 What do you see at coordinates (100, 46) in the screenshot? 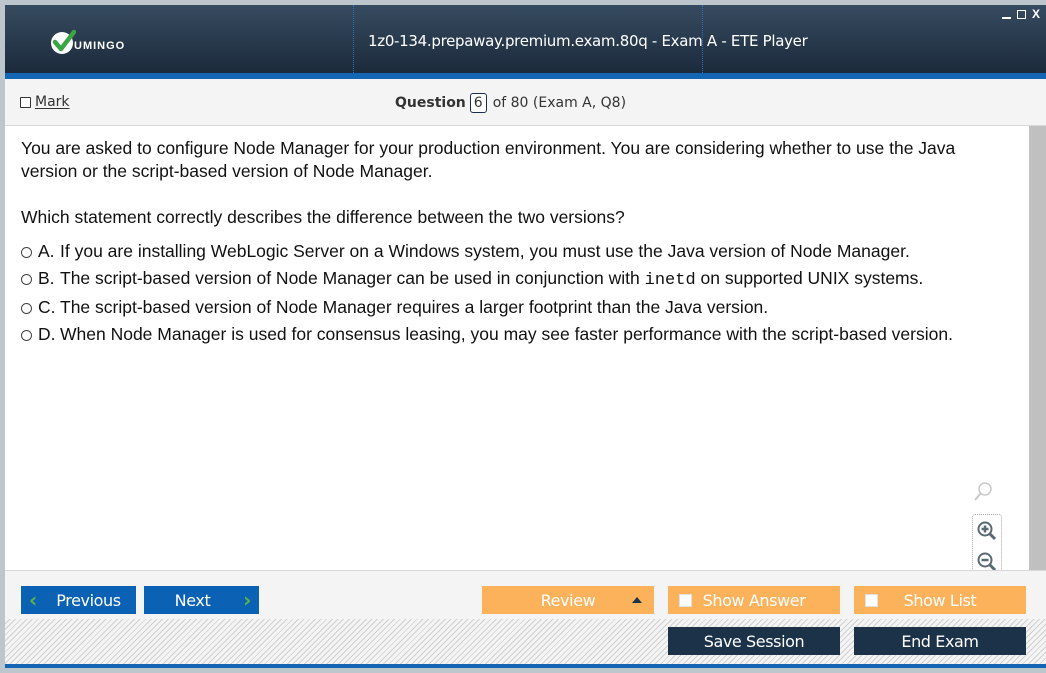
I see `logo-text: UMINGO` at bounding box center [100, 46].